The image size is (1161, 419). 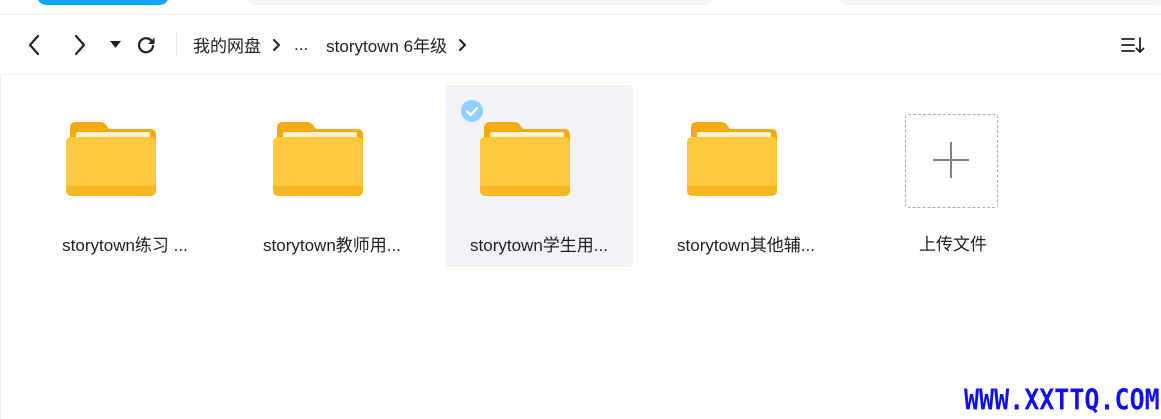 I want to click on upload-file-button, so click(x=951, y=161).